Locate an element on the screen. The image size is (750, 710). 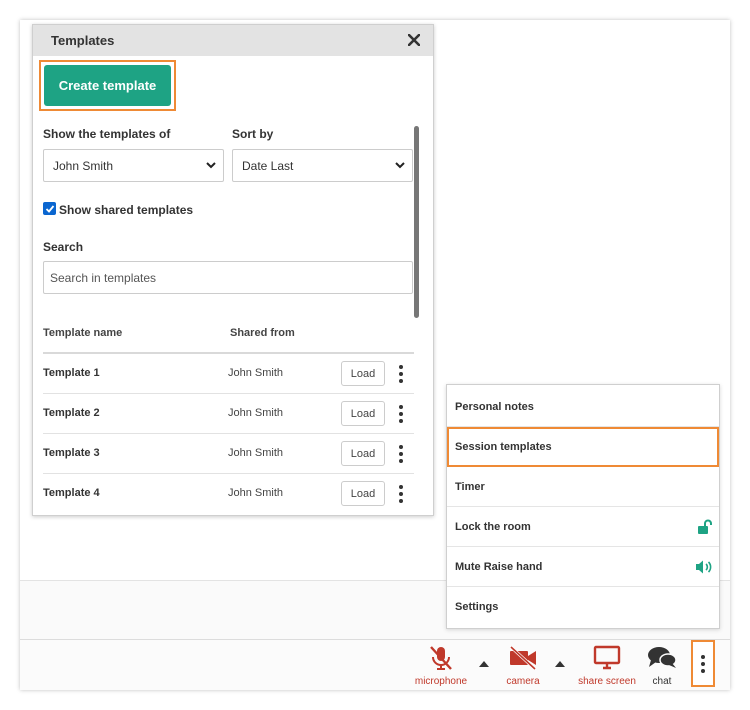
templates-panel-header: Templates is located at coordinates (233, 40).